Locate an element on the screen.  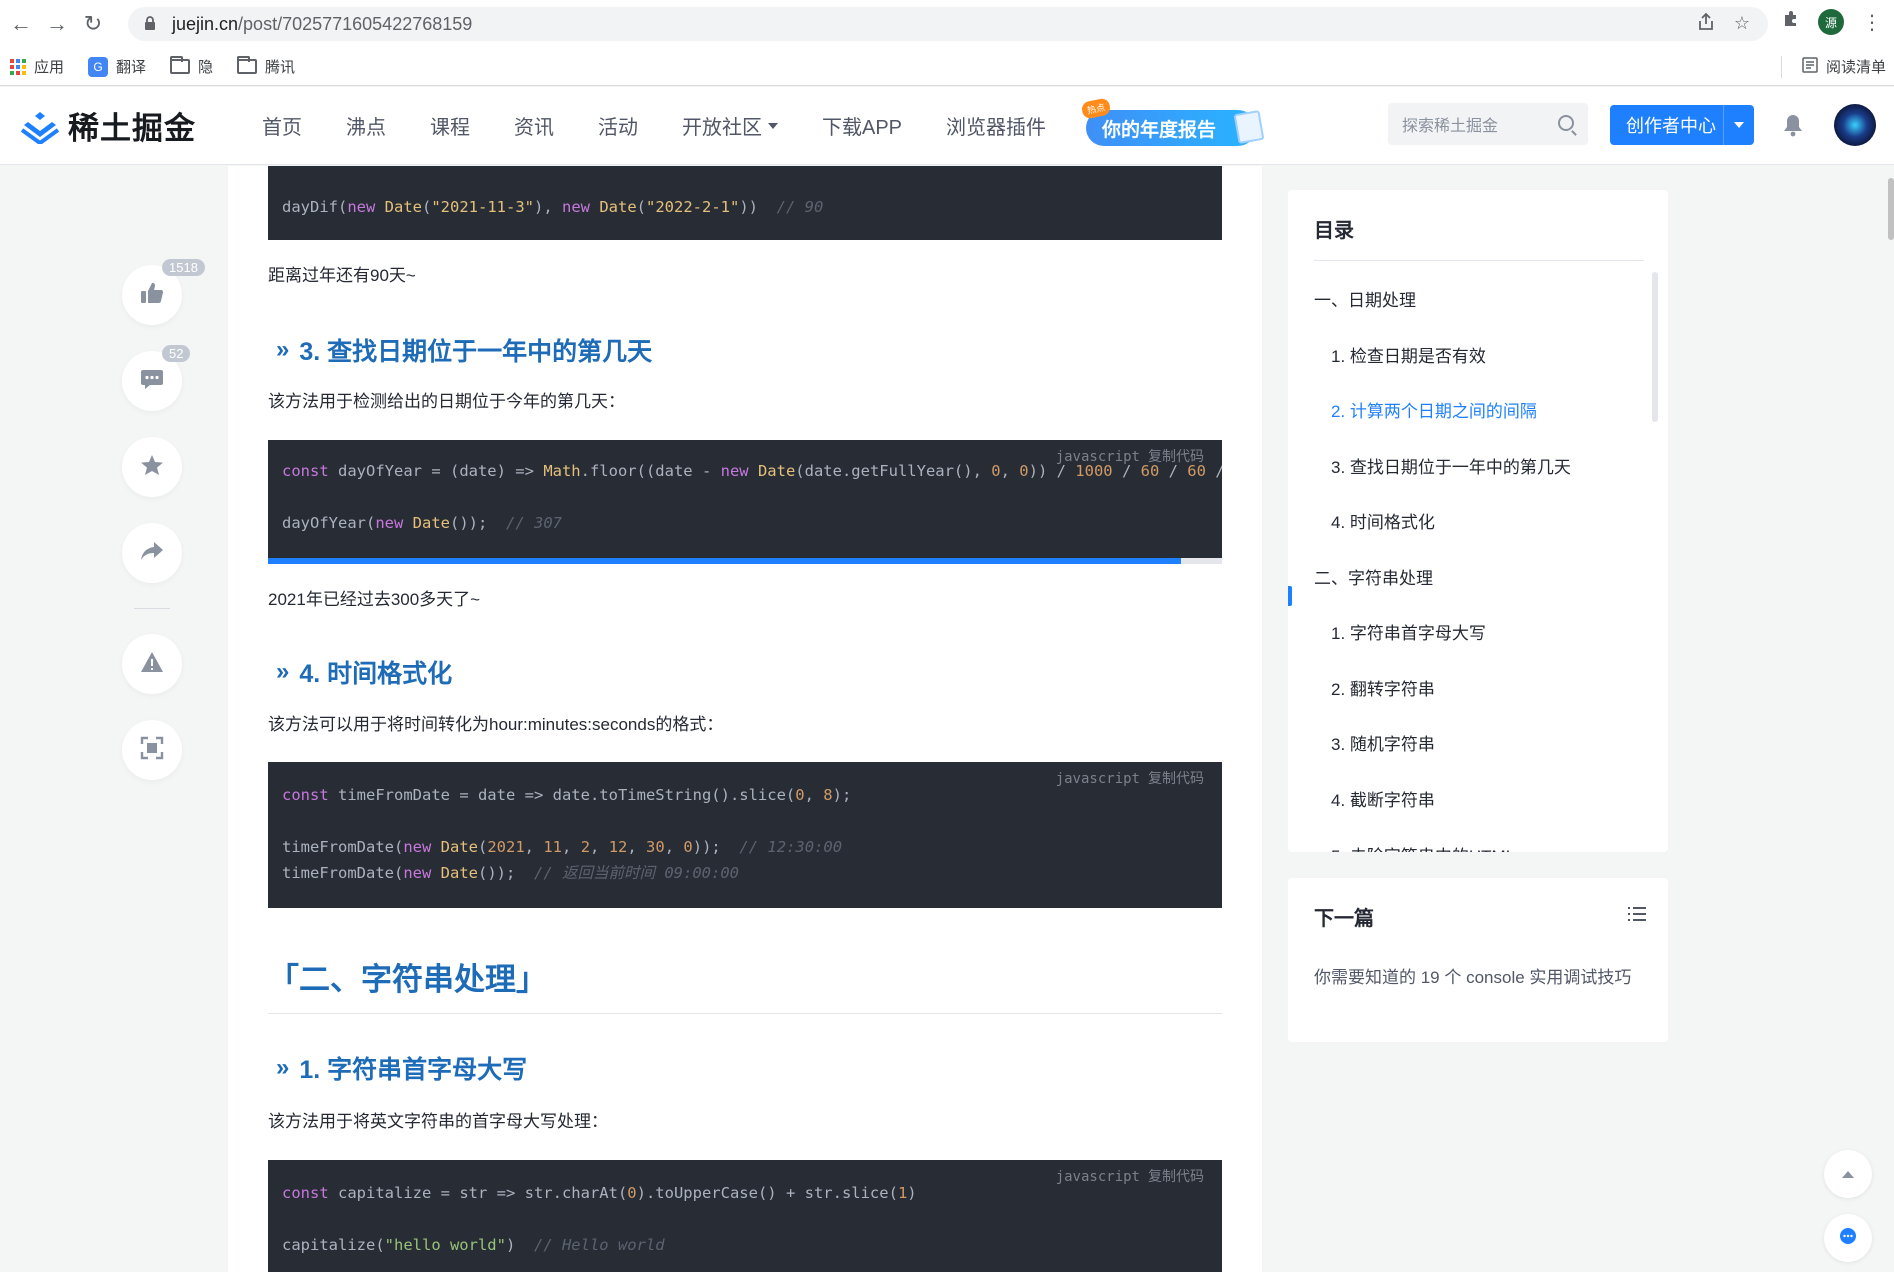
warning-triangle-icon is located at coordinates (152, 664).